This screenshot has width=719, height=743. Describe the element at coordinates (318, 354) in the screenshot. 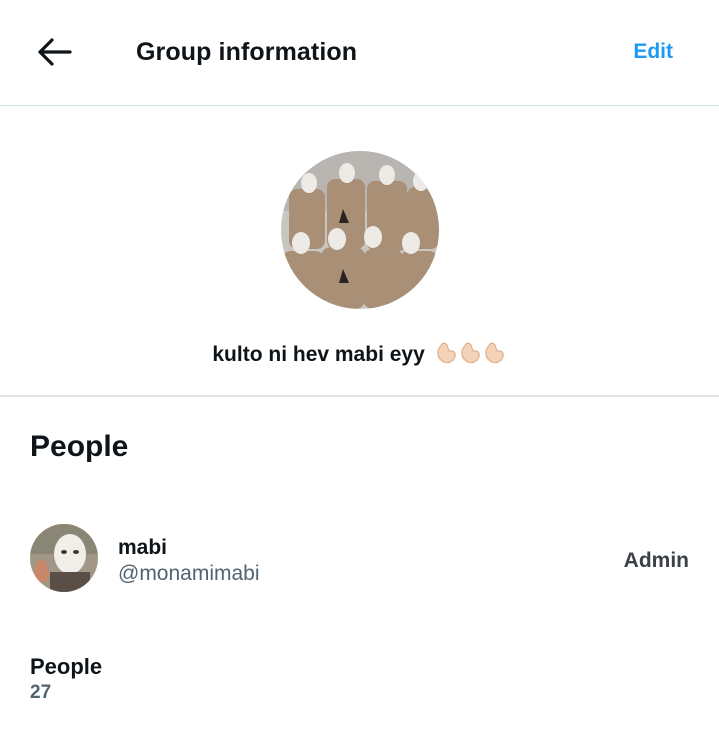

I see `group-name-text: kulto ni hev mabi eyy` at that location.